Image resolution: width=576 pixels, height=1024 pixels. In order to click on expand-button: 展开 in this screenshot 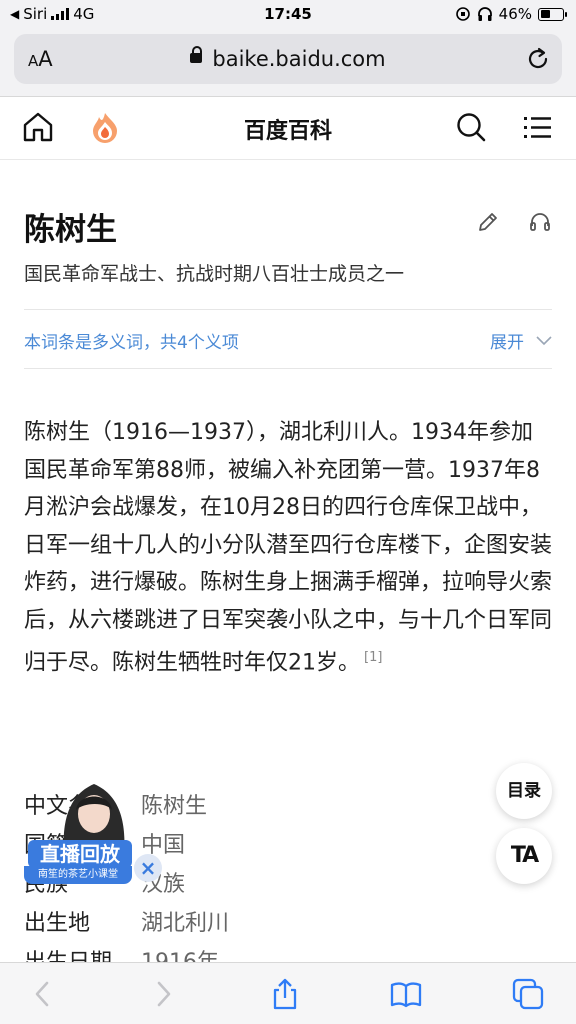, I will do `click(521, 340)`.